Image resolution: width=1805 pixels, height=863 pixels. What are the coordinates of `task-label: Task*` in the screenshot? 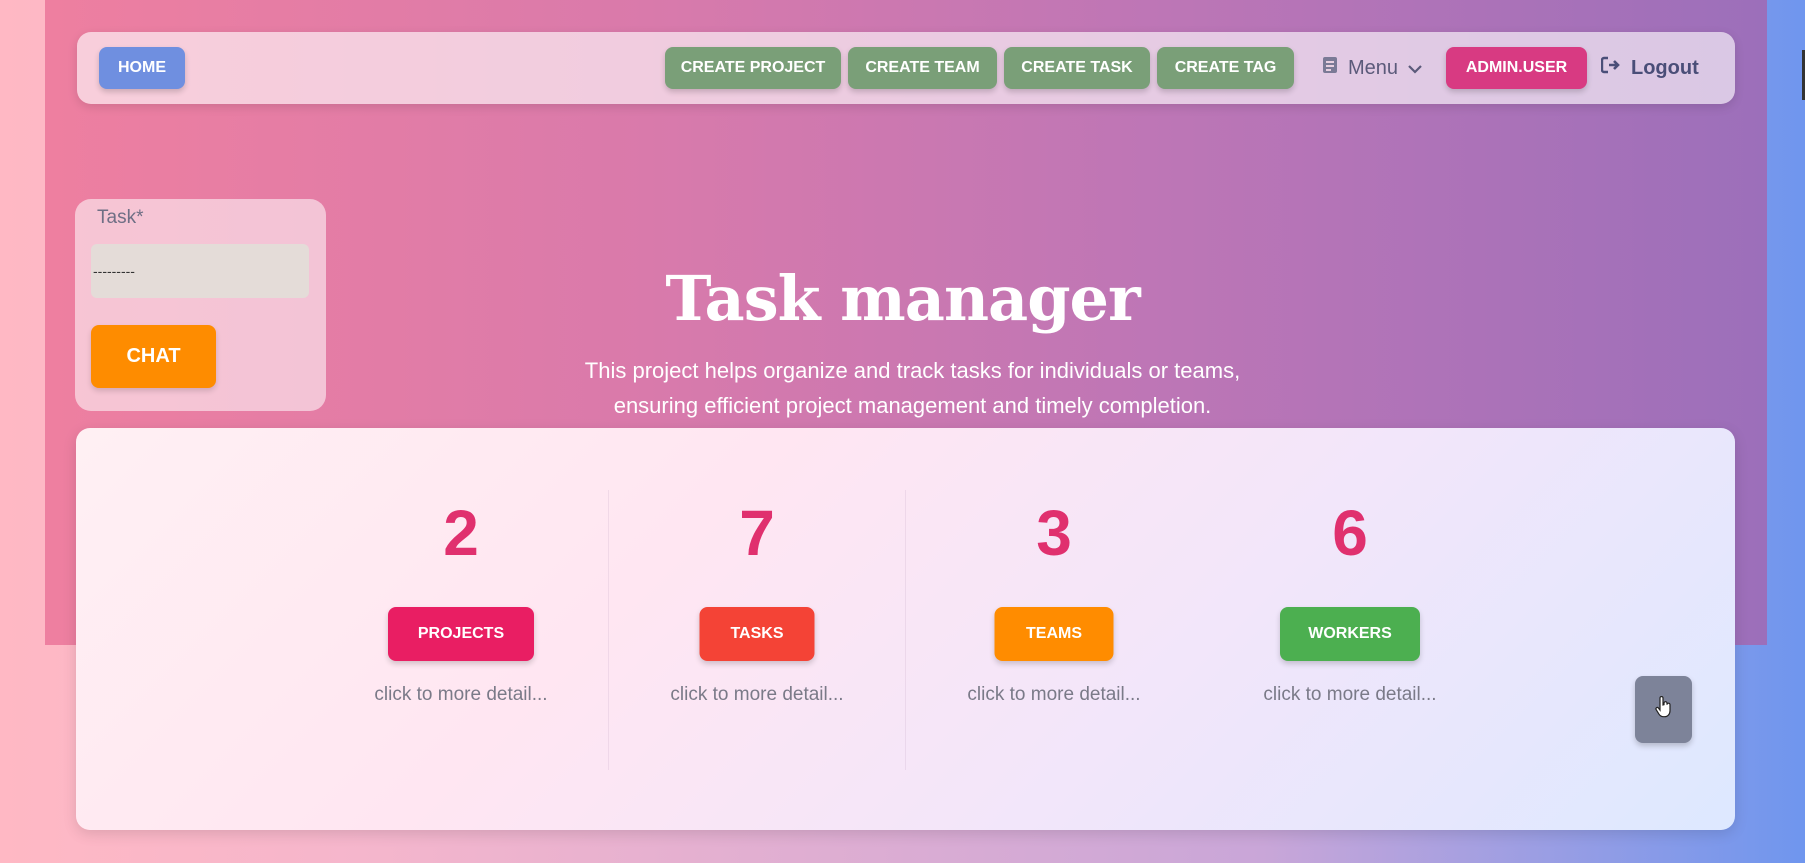 It's located at (120, 217).